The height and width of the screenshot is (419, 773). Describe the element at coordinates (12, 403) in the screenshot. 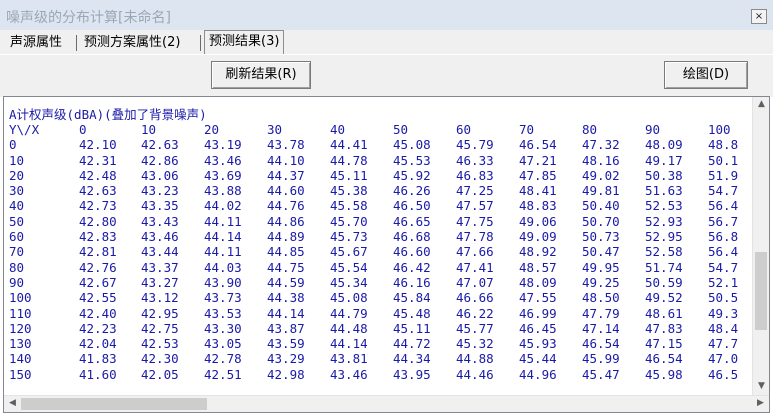

I see `scroll-left-icon: ◀` at that location.